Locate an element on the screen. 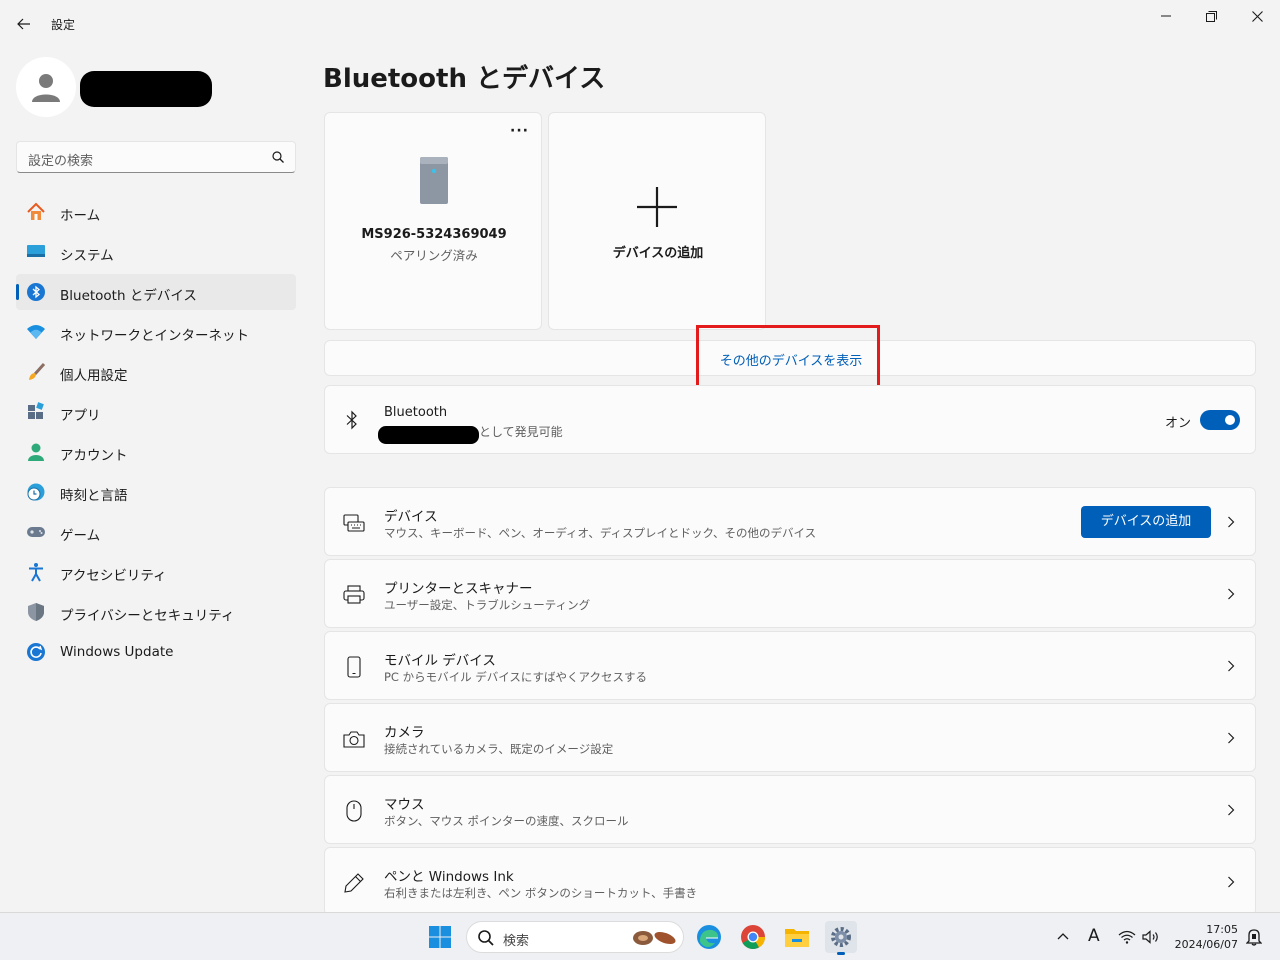  category-mouse: マウス ボタン、マウス ポインターの速度、スクロール is located at coordinates (790, 809).